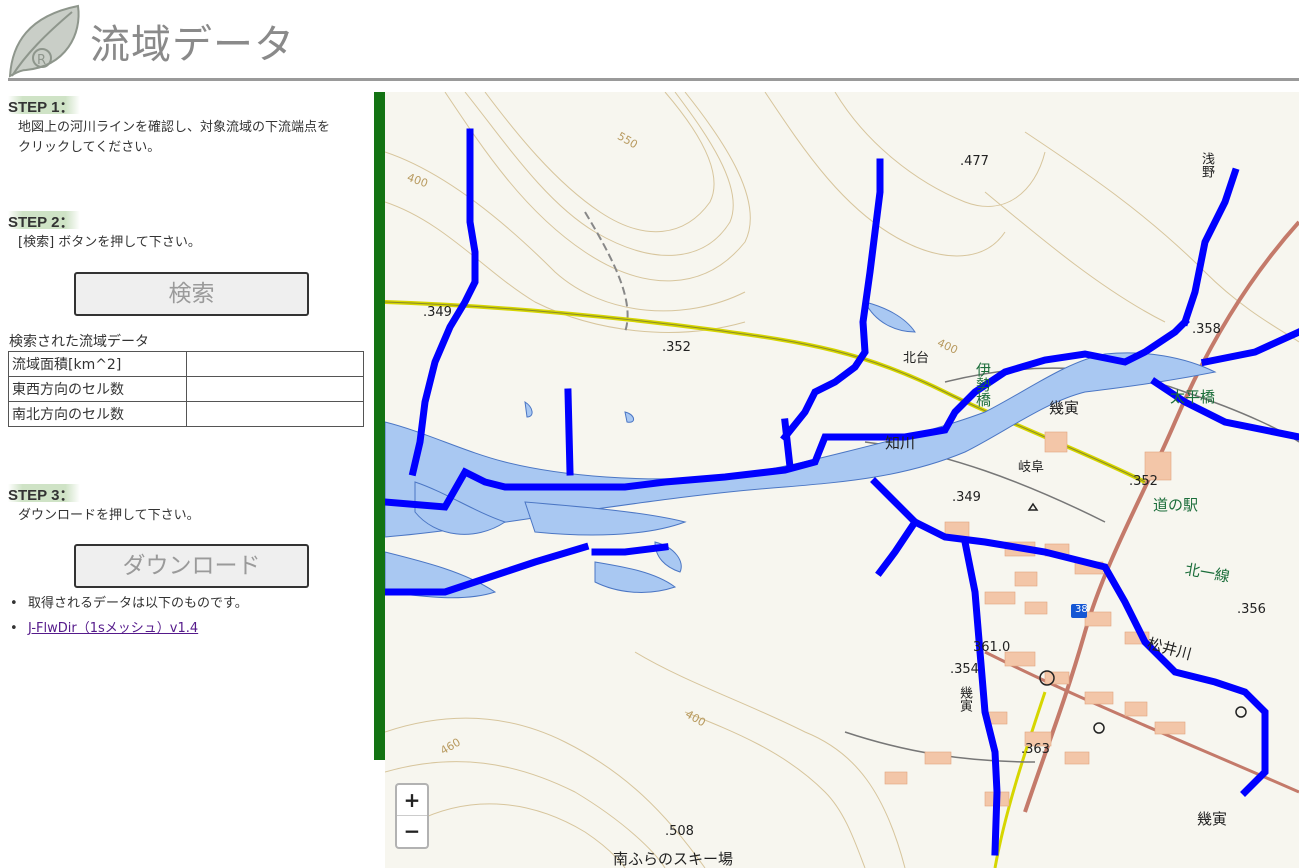 The width and height of the screenshot is (1299, 868). I want to click on map-label-ise-bridge: 伊勢橋, so click(983, 384).